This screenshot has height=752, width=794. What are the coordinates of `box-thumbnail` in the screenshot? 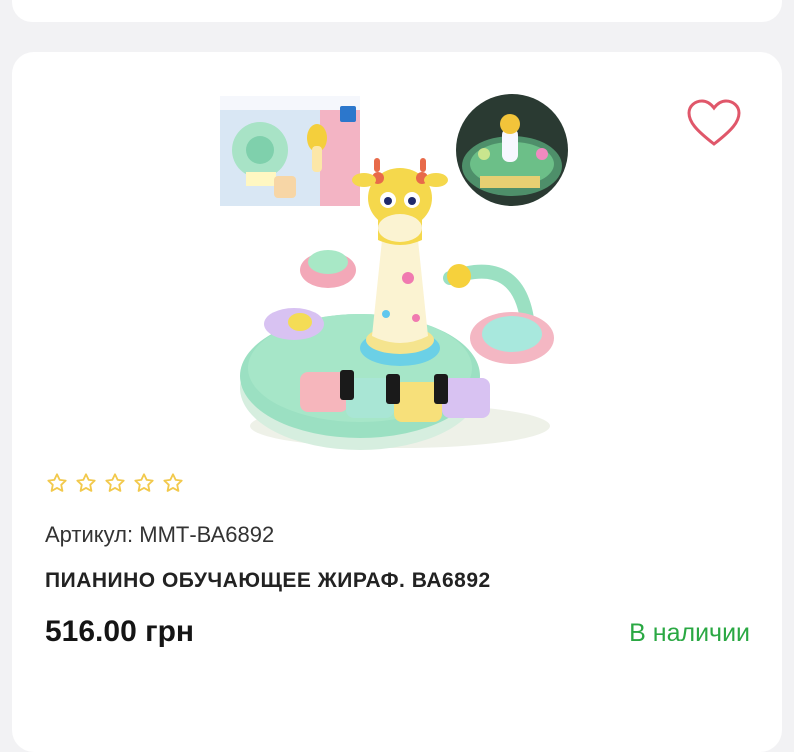 It's located at (290, 151).